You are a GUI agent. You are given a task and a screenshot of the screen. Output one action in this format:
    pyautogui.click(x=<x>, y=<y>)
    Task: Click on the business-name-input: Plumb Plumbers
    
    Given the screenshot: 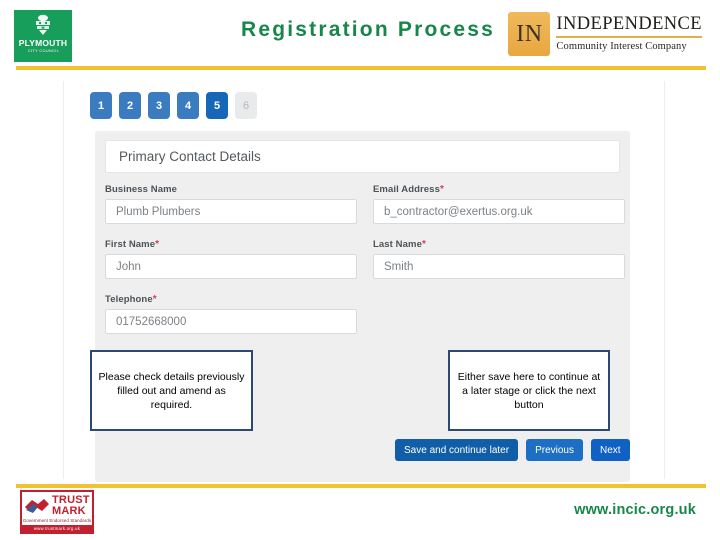 What is the action you would take?
    pyautogui.click(x=231, y=211)
    